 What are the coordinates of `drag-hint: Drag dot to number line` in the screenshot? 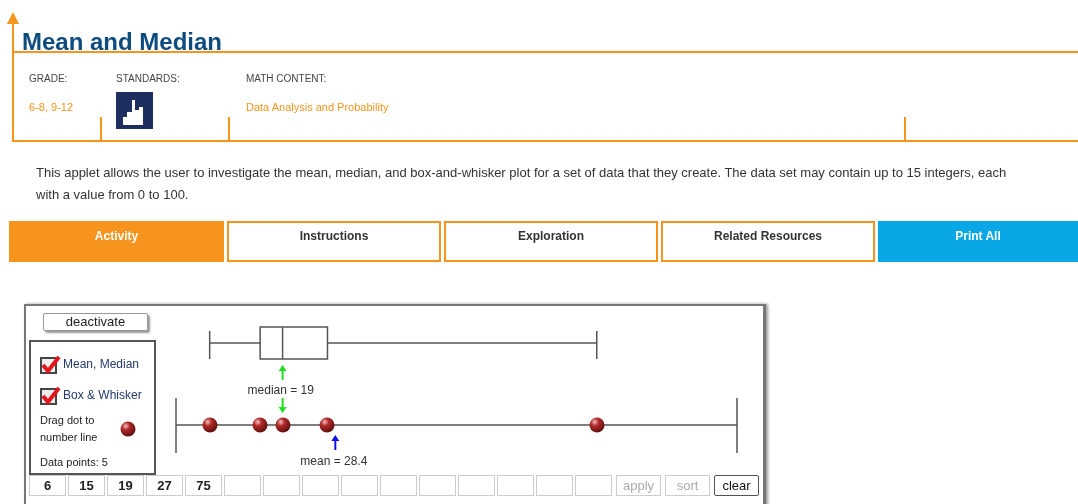 It's located at (69, 429).